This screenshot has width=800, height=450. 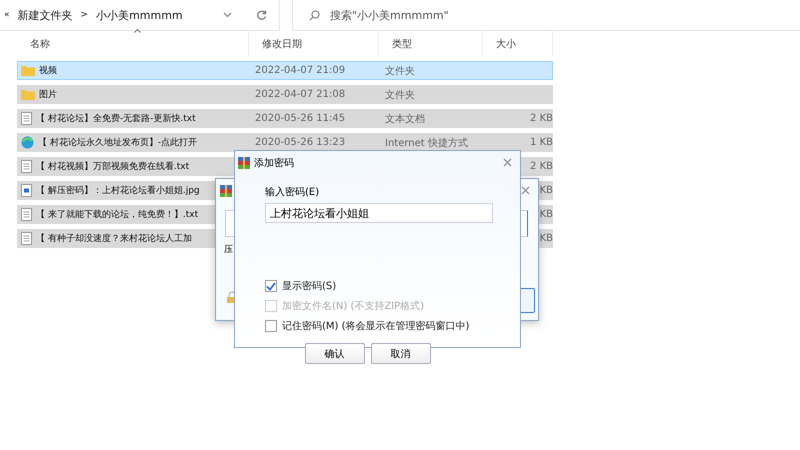 I want to click on checkbox-label: 记住密码(M) (将会显示在管理密码窗口中), so click(x=376, y=326).